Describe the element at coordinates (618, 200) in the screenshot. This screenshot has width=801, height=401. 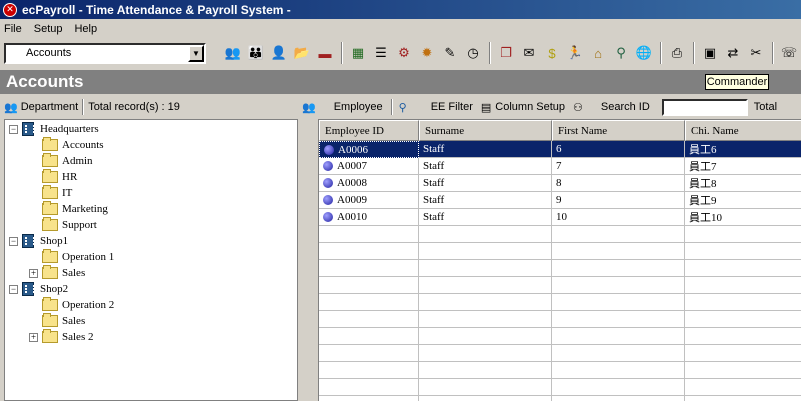
I see `table-cell-first: 9` at that location.